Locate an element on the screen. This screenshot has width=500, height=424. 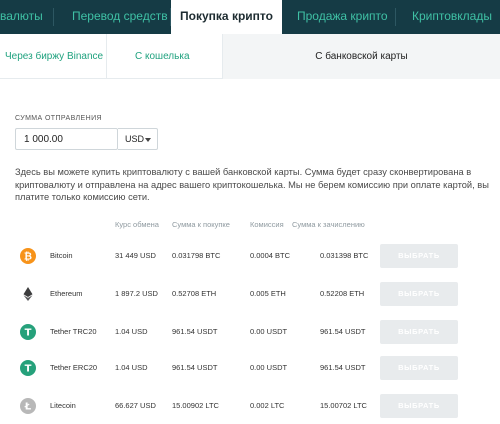
credit-amount: 0.52208 ETH is located at coordinates (342, 293).